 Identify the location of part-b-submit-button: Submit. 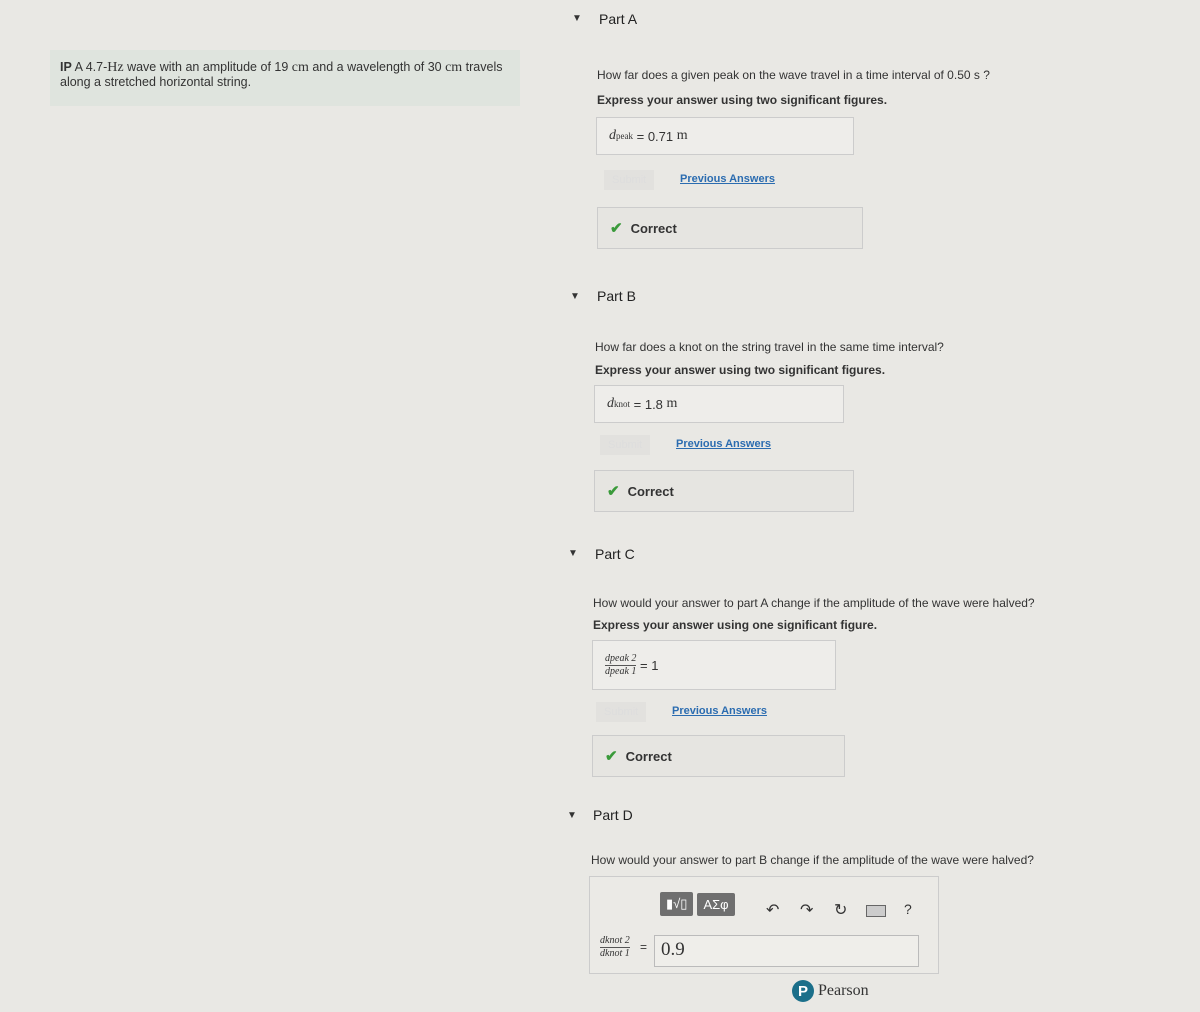
(625, 445).